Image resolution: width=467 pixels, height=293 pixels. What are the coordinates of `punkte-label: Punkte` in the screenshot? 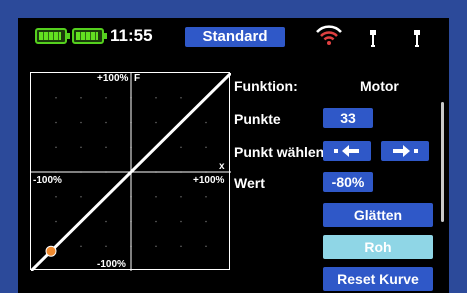 It's located at (257, 119).